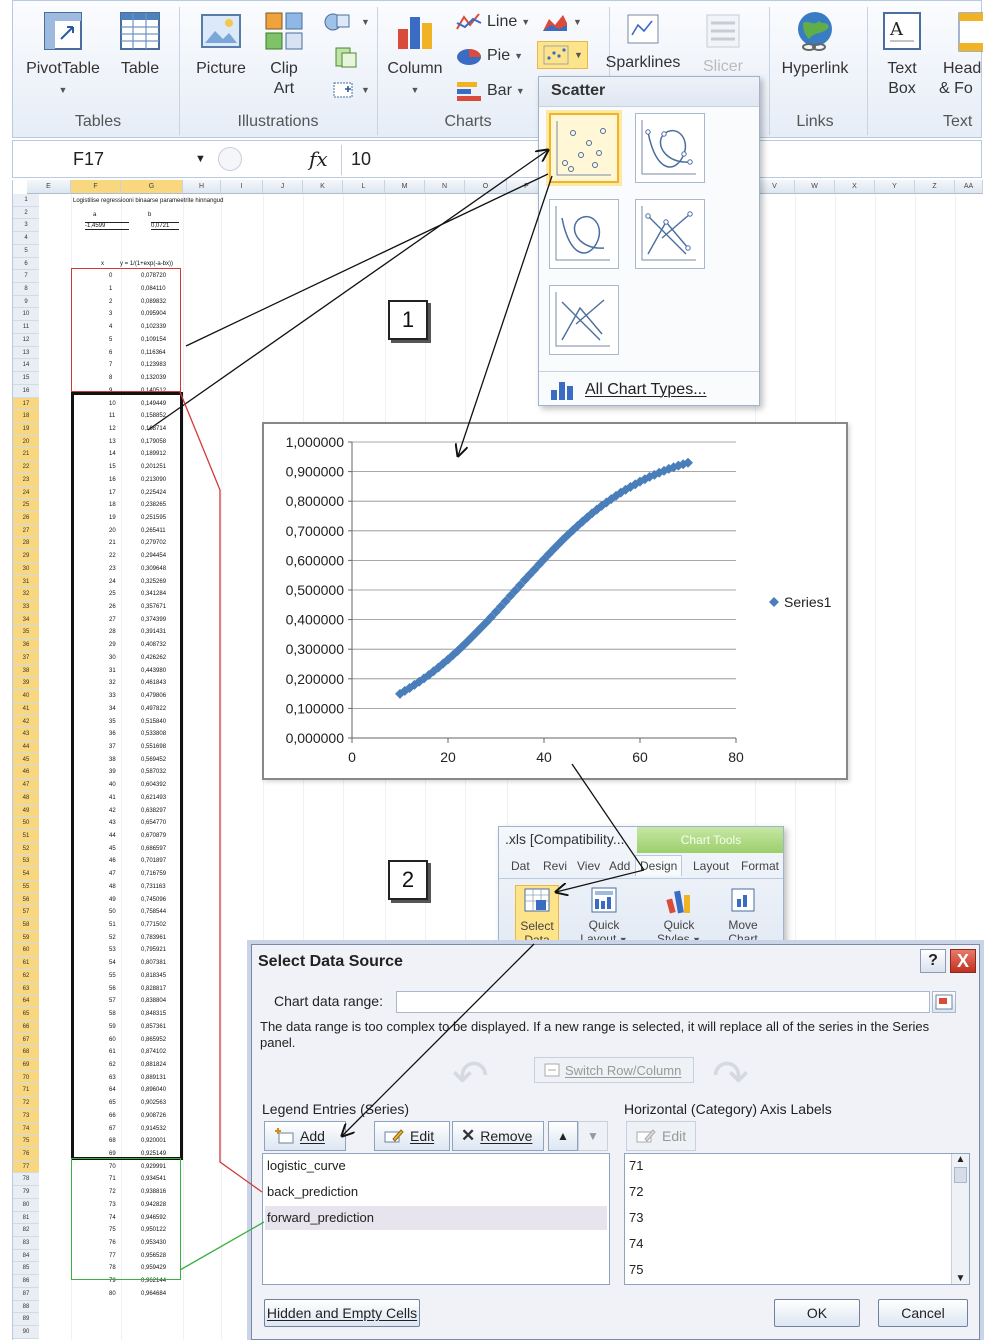  I want to click on close-button: X, so click(963, 961).